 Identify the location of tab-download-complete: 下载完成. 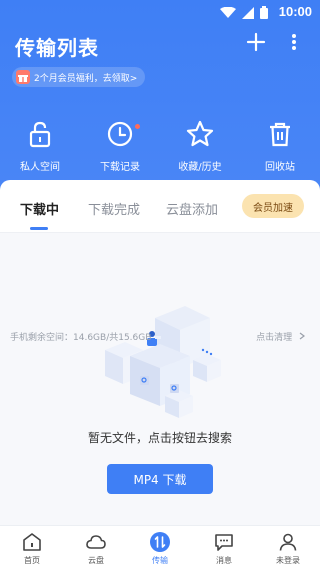
(114, 208).